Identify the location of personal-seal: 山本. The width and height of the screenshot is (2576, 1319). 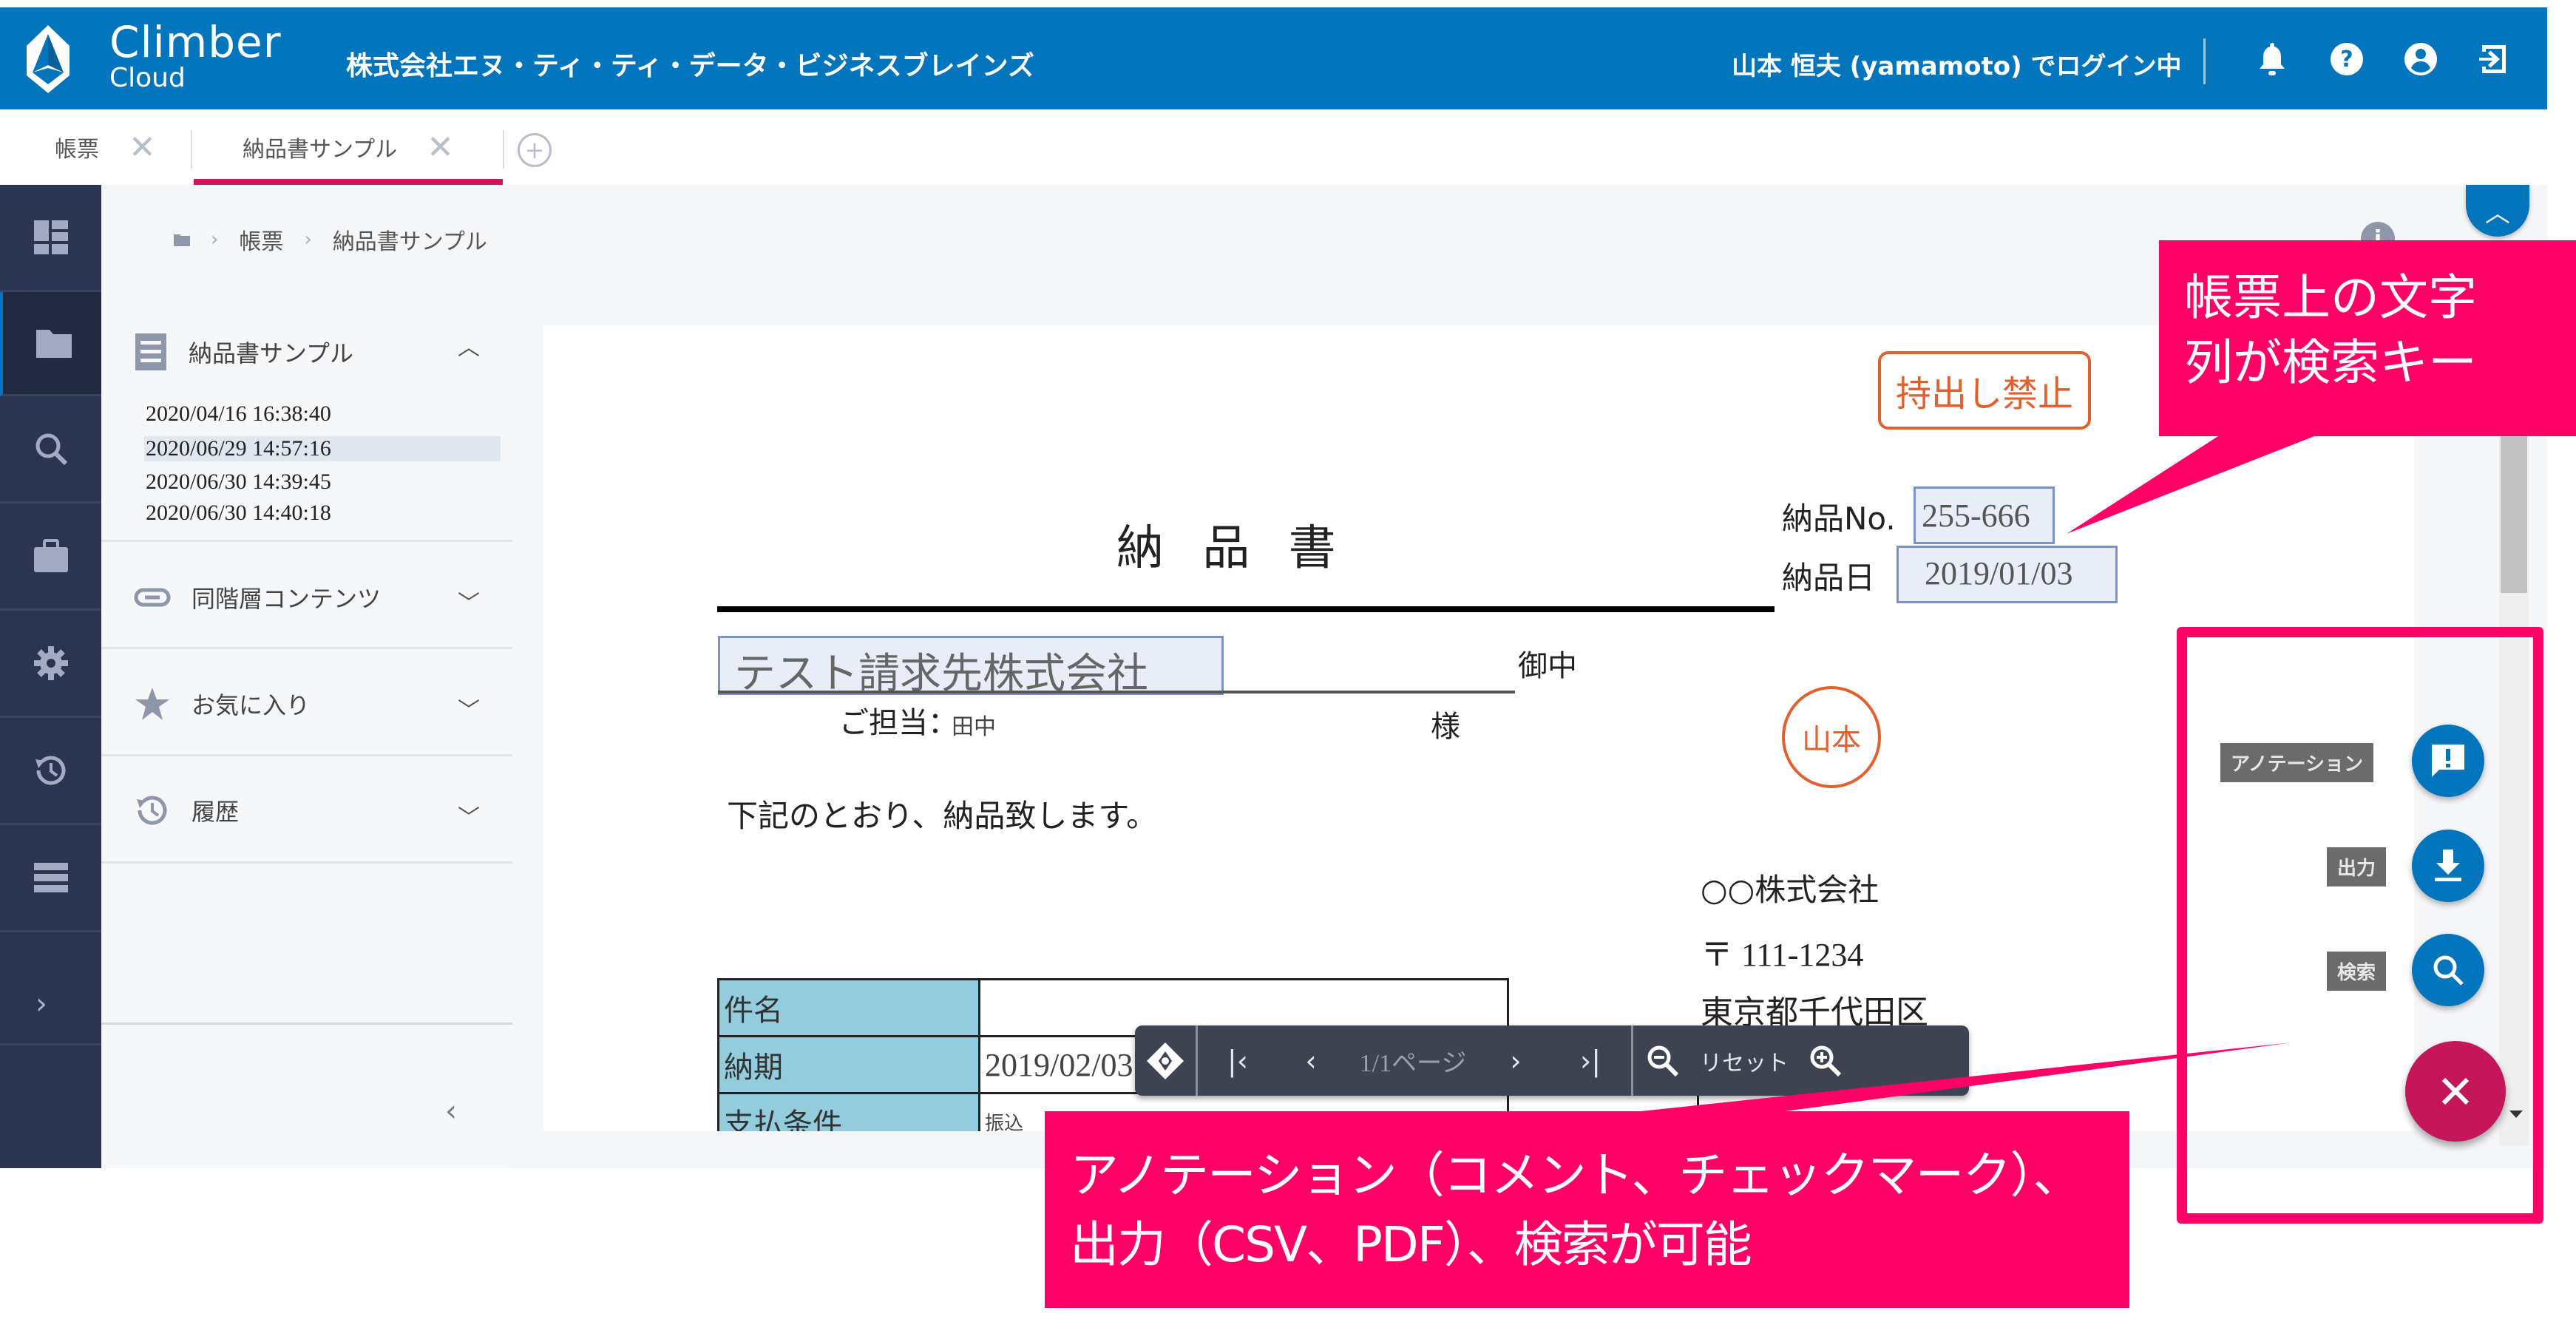
(1831, 737).